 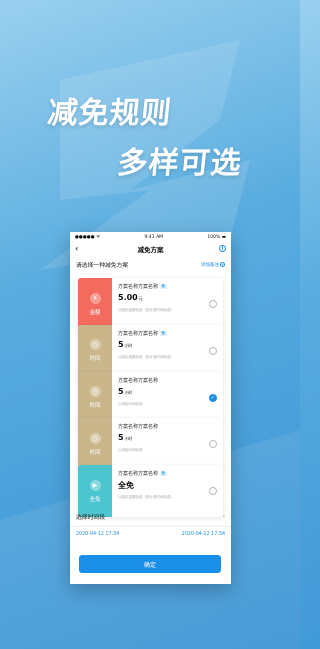 I want to click on plan-value: 5.00元, so click(x=130, y=297).